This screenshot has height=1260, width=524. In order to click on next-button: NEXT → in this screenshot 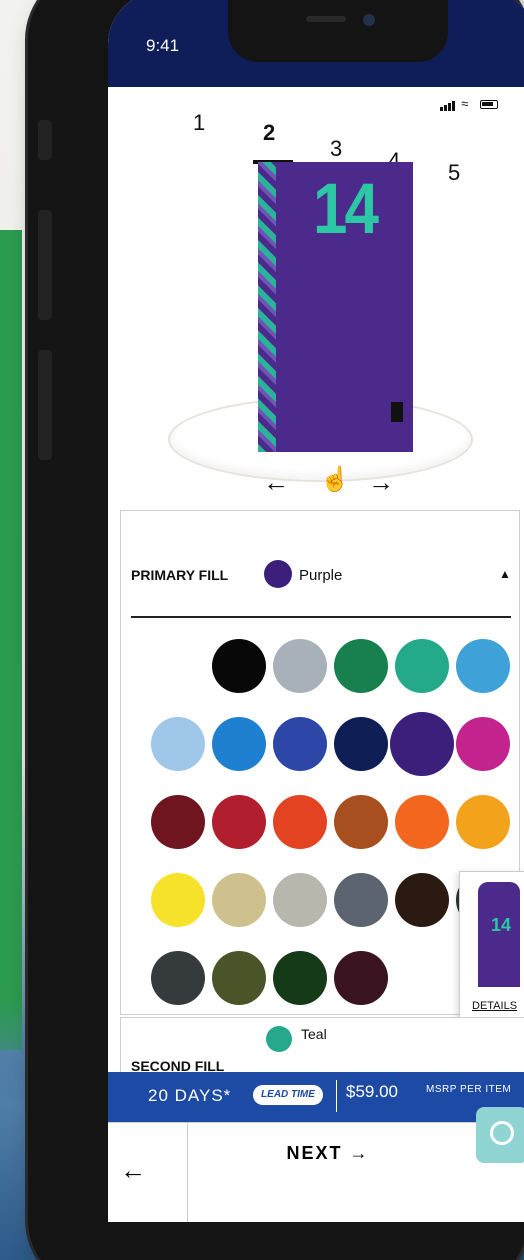, I will do `click(328, 1172)`.